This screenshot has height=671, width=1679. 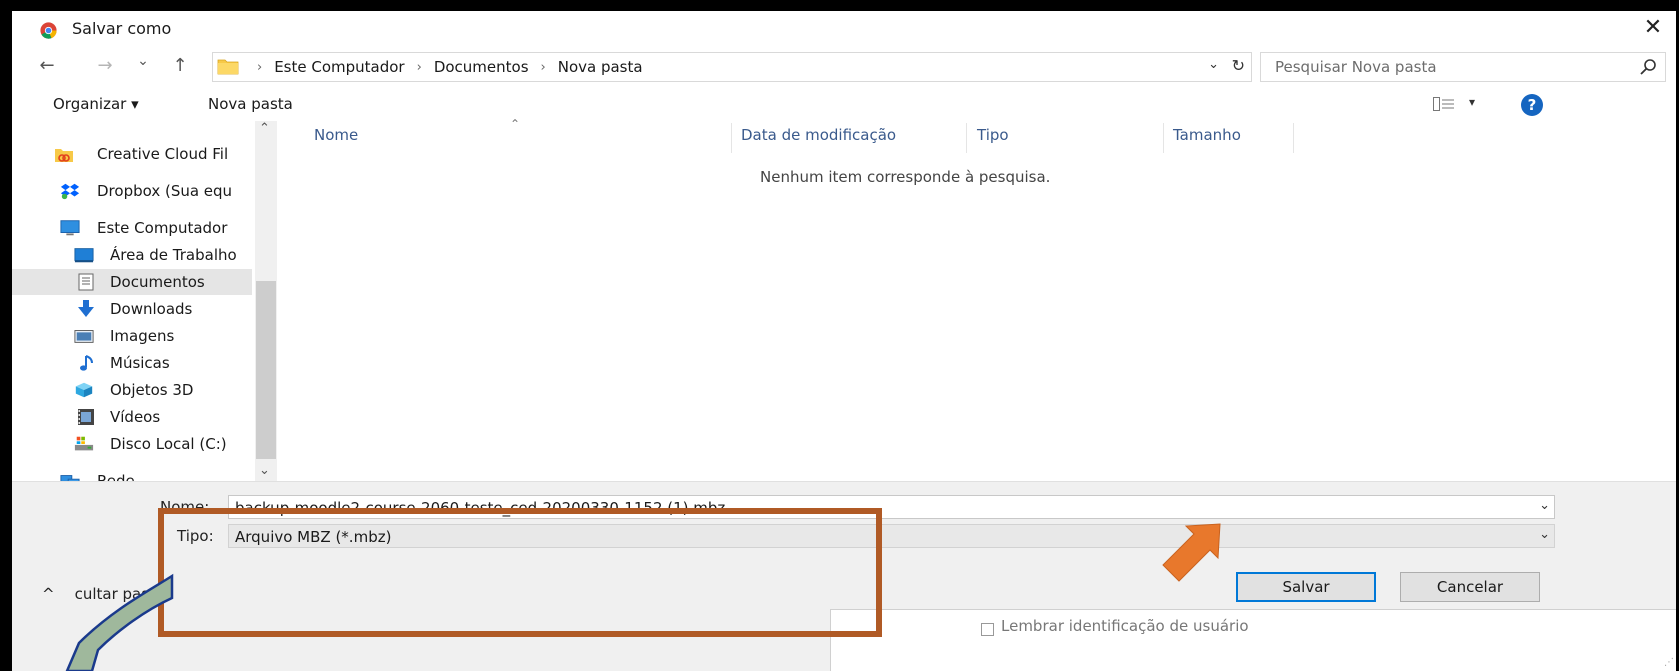 I want to click on sort-indicator: ⌃, so click(x=515, y=124).